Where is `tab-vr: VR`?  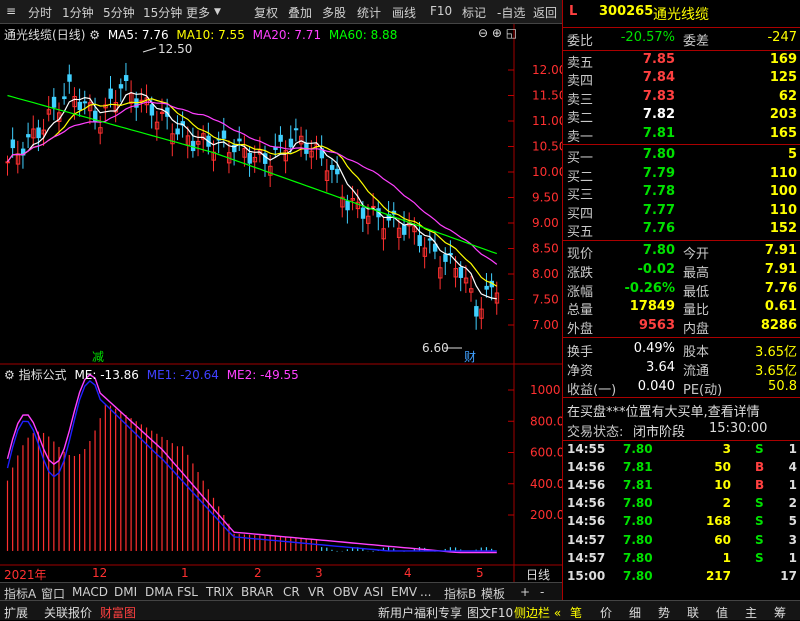
tab-vr: VR is located at coordinates (316, 592).